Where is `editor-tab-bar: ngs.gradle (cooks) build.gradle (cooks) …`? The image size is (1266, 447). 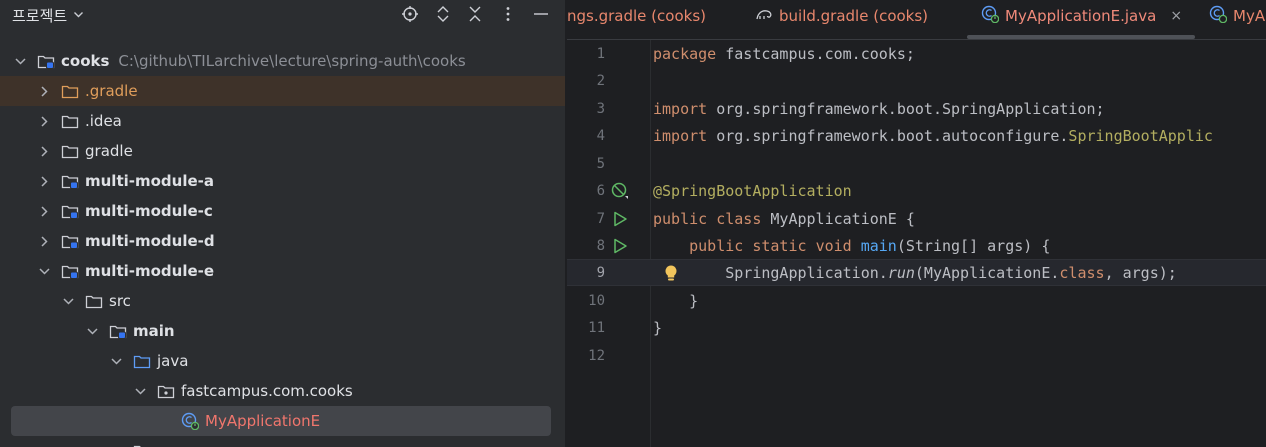
editor-tab-bar: ngs.gradle (cooks) build.gradle (cooks) … is located at coordinates (916, 20).